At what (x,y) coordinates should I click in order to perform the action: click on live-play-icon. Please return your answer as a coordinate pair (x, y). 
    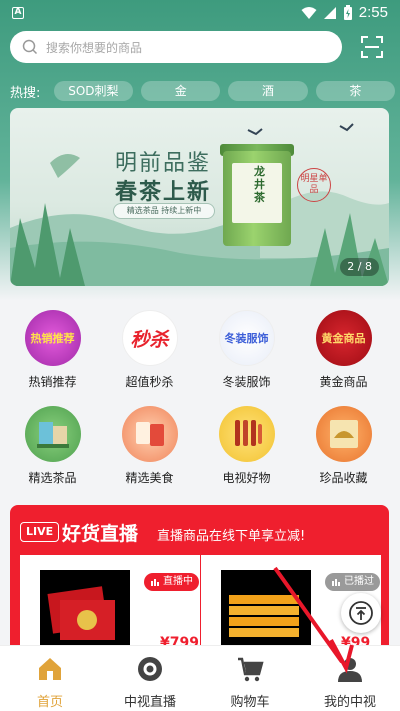
    Looking at the image, I should click on (150, 669).